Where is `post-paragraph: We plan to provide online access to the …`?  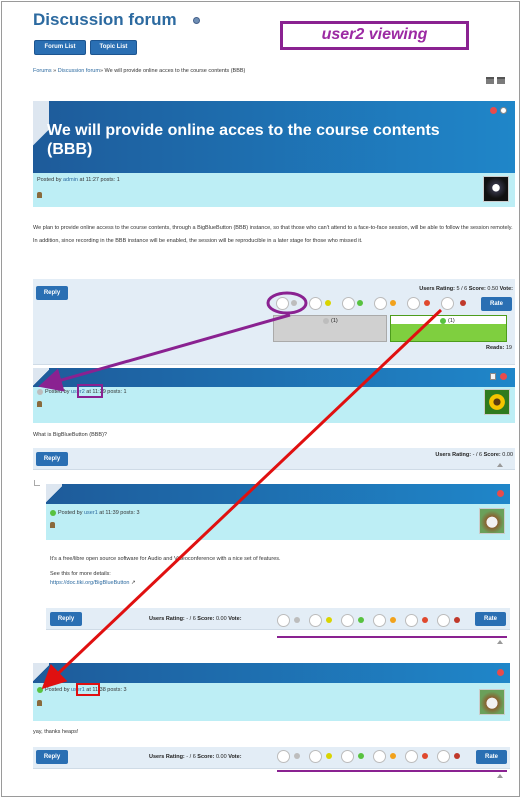 post-paragraph: We plan to provide online access to the … is located at coordinates (273, 228).